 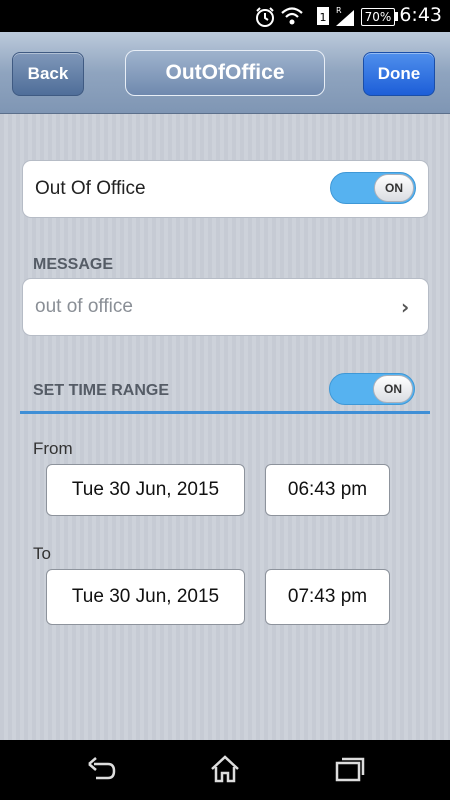 I want to click on message-header: MESSAGE, so click(x=73, y=264).